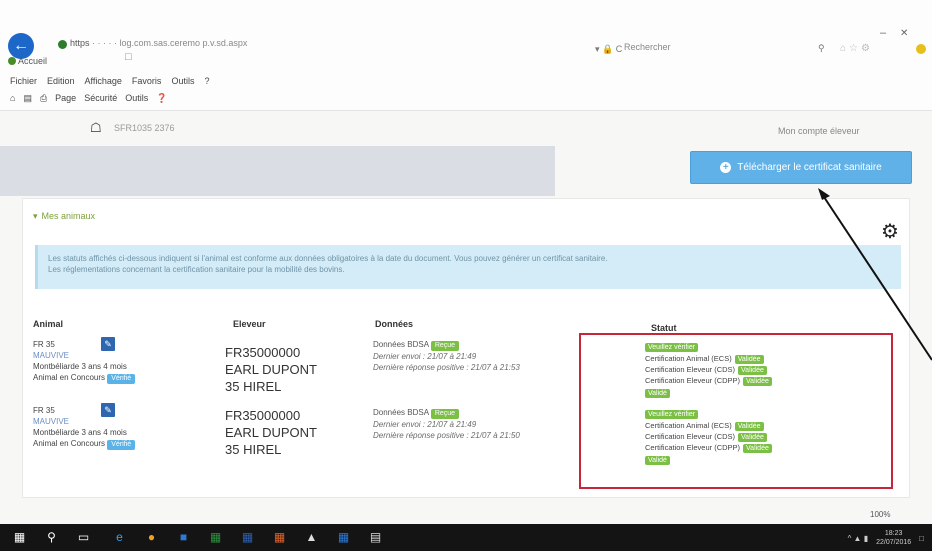  Describe the element at coordinates (96, 128) in the screenshot. I see `home-icon: ☖` at that location.